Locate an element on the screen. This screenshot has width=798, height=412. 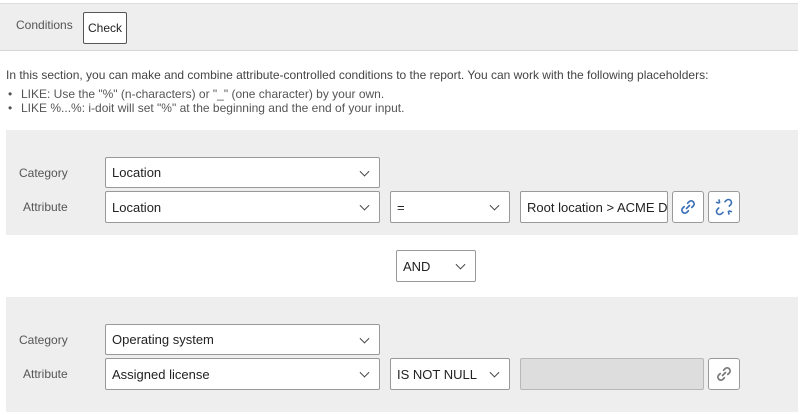
connector-select: AND is located at coordinates (436, 266).